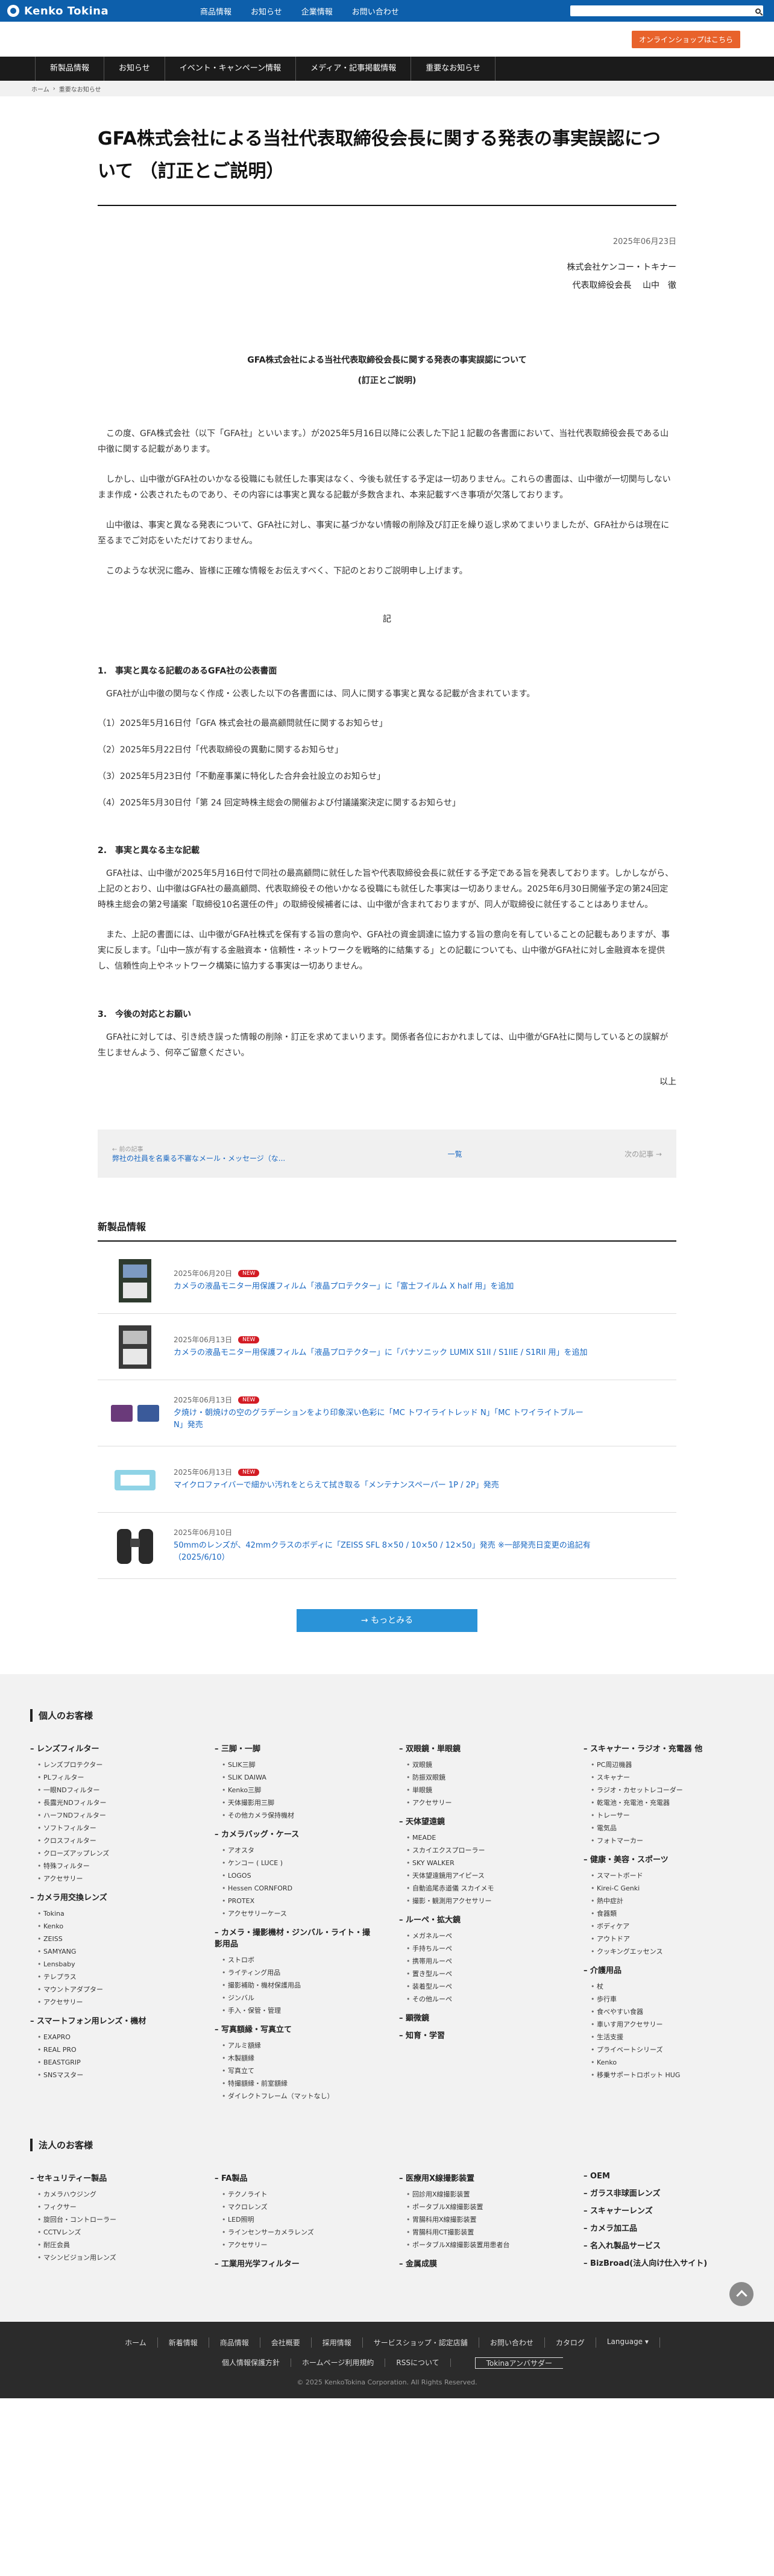 This screenshot has height=2576, width=774. Describe the element at coordinates (664, 2245) in the screenshot. I see `footer-category: 名入れ製品サービス` at that location.